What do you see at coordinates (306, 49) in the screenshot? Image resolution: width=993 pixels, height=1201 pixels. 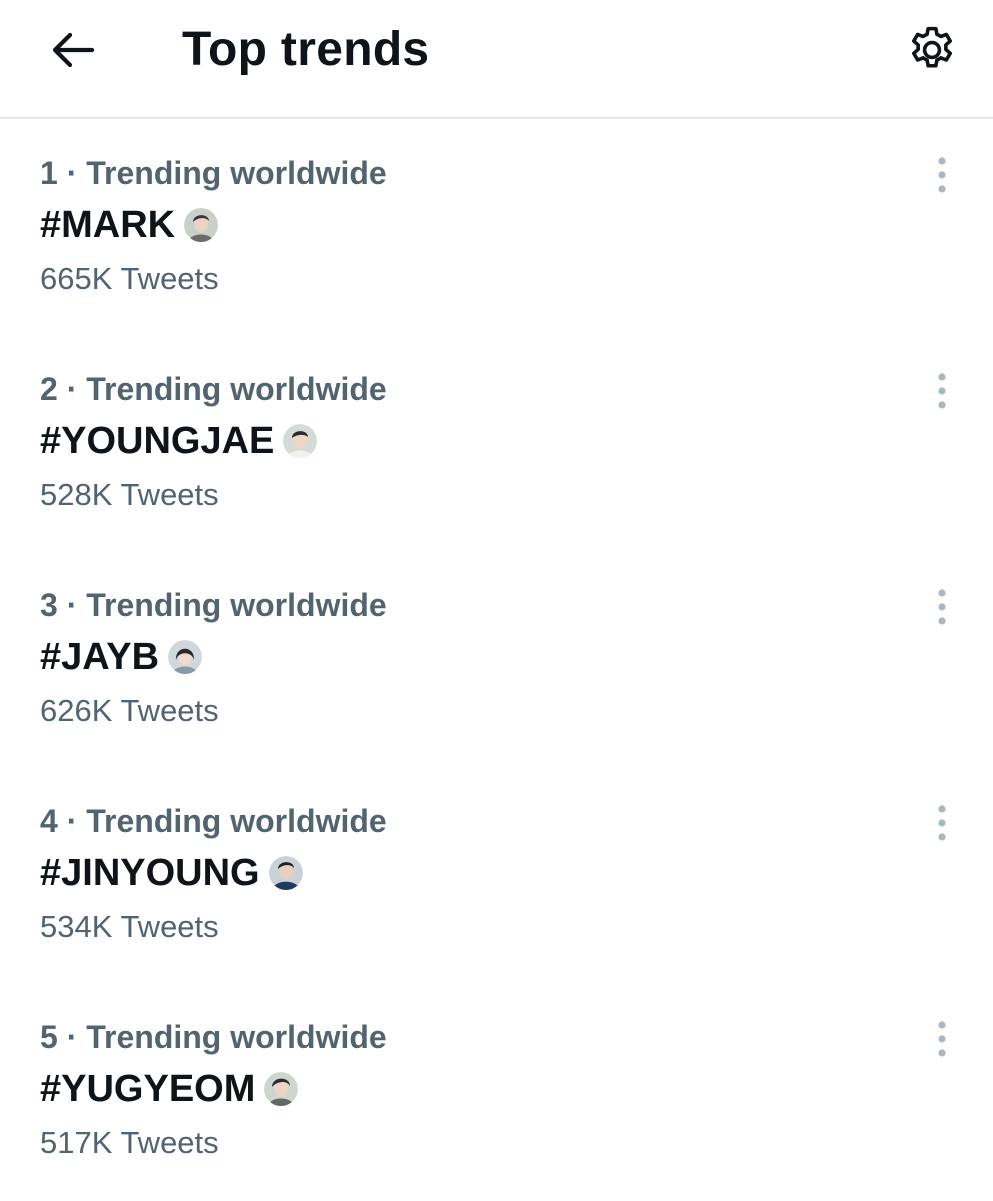 I see `page-title: Top trends` at bounding box center [306, 49].